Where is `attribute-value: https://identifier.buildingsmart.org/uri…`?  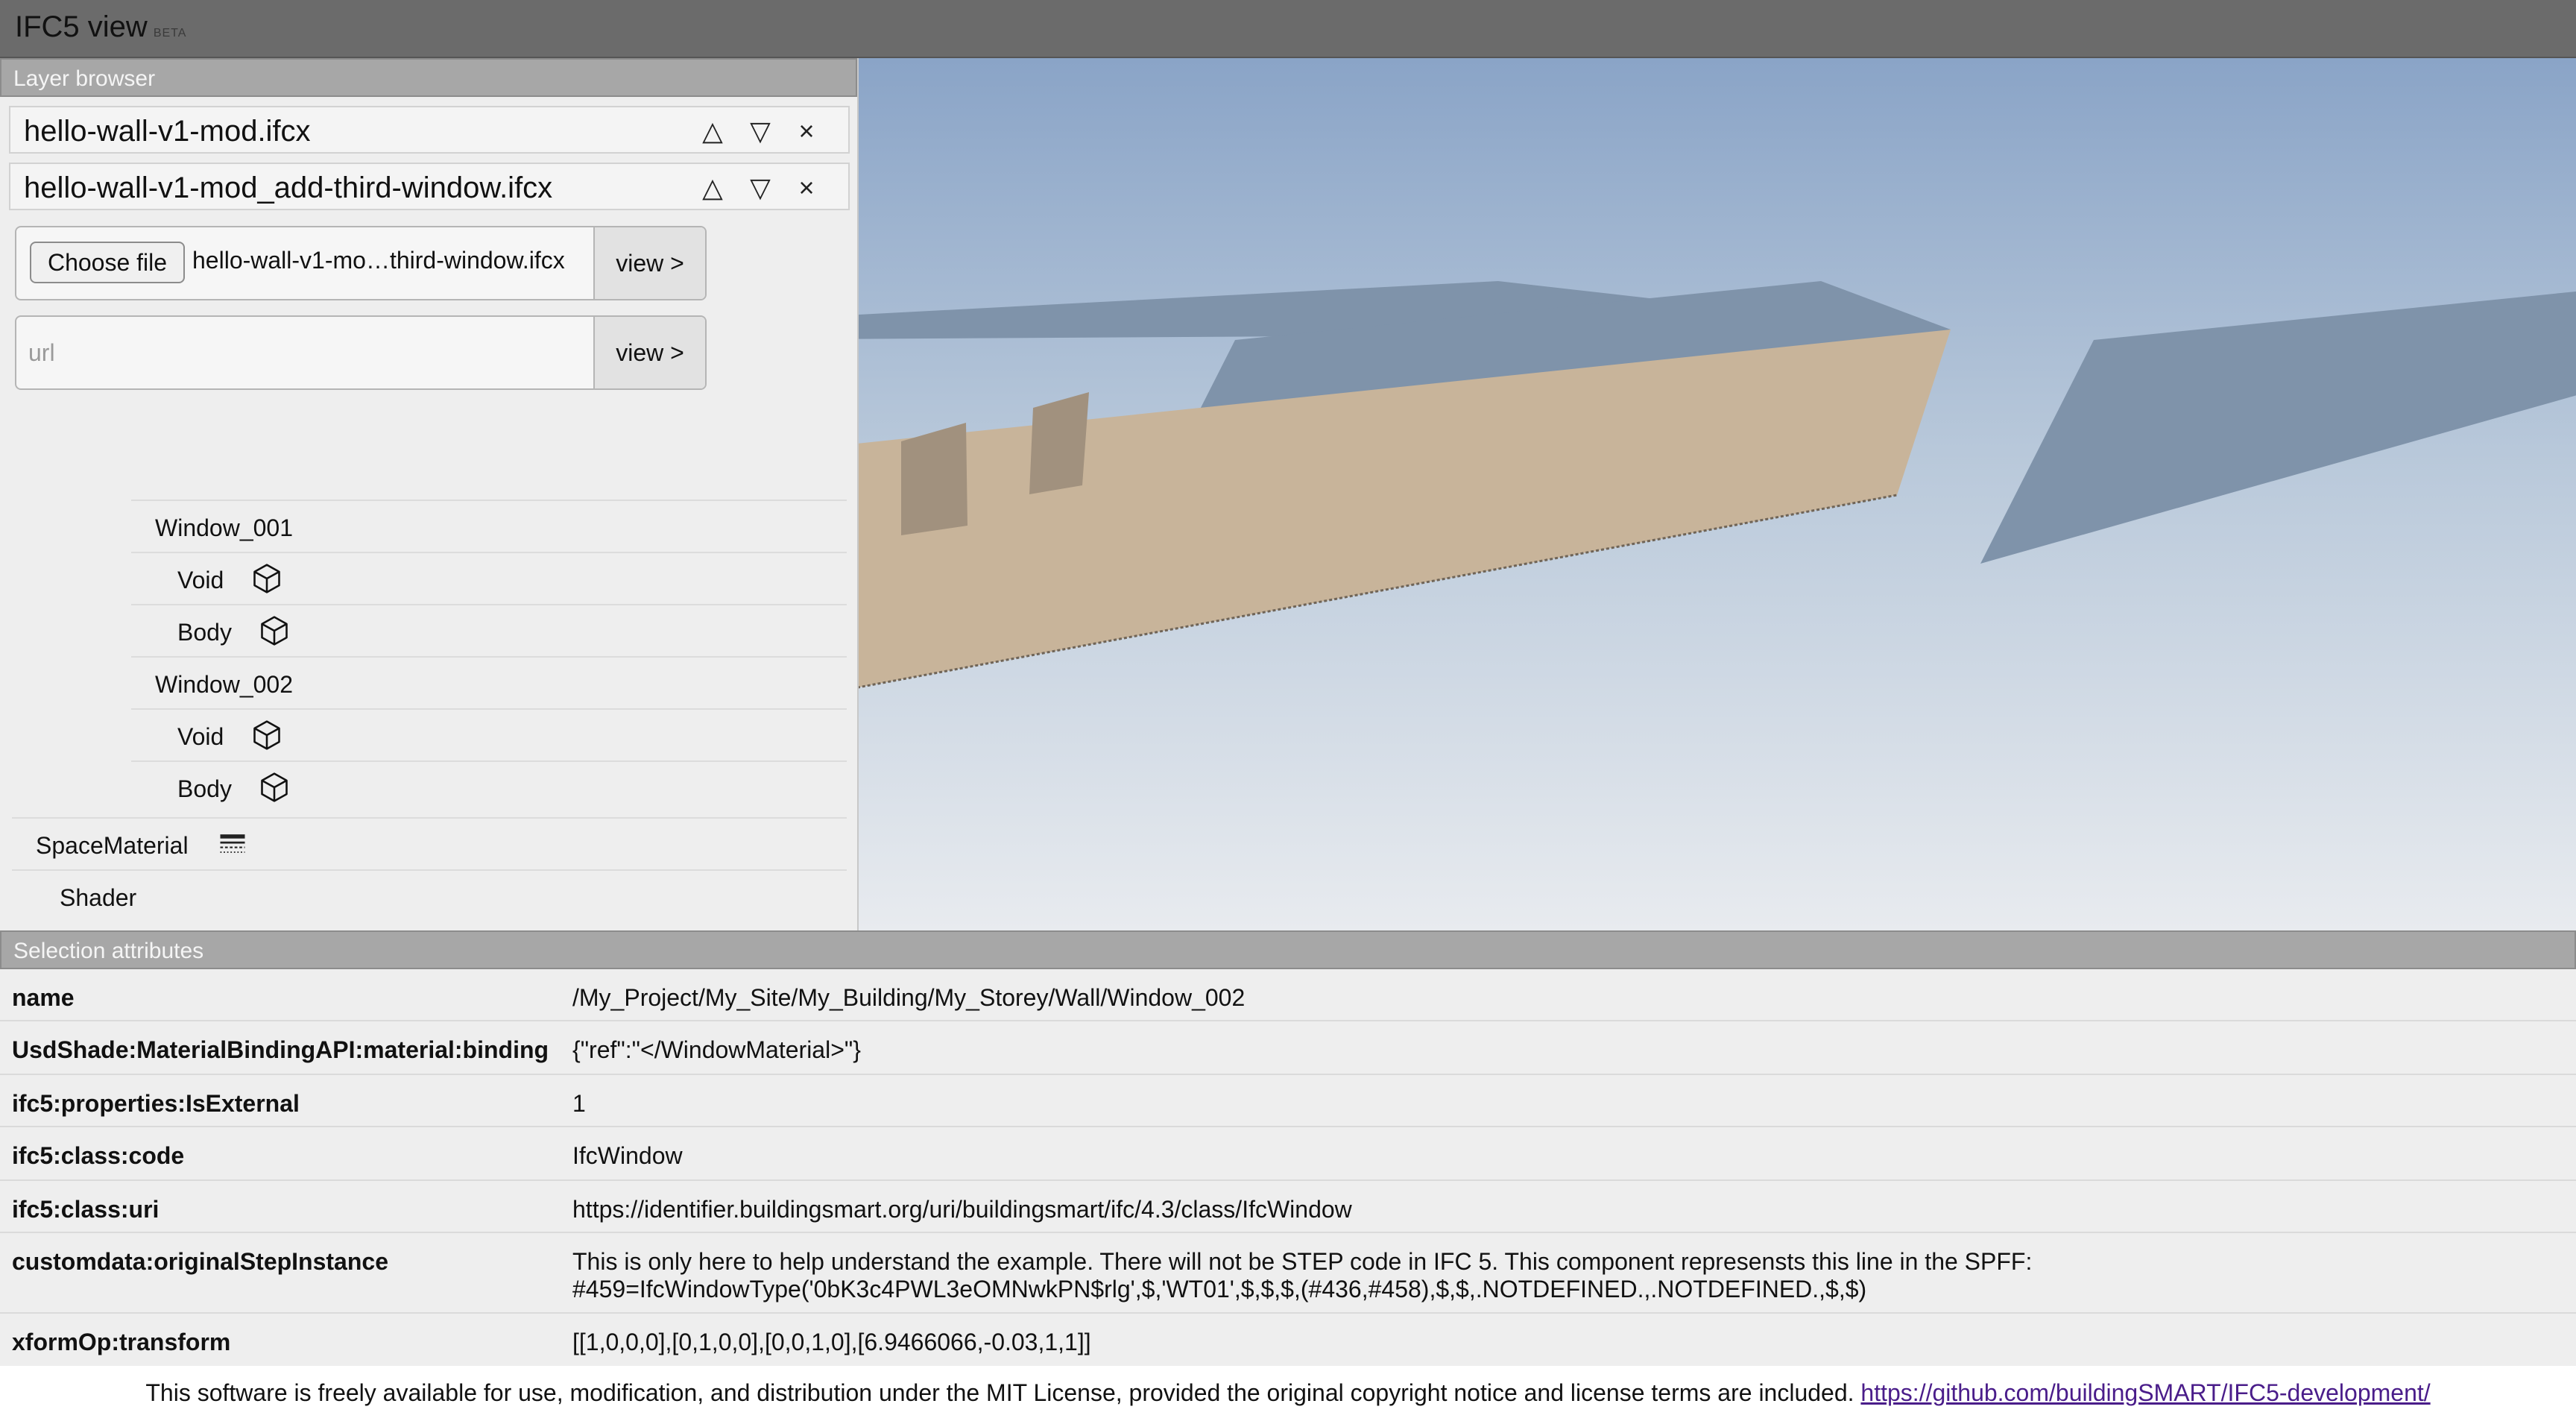 attribute-value: https://identifier.buildingsmart.org/uri… is located at coordinates (962, 1210).